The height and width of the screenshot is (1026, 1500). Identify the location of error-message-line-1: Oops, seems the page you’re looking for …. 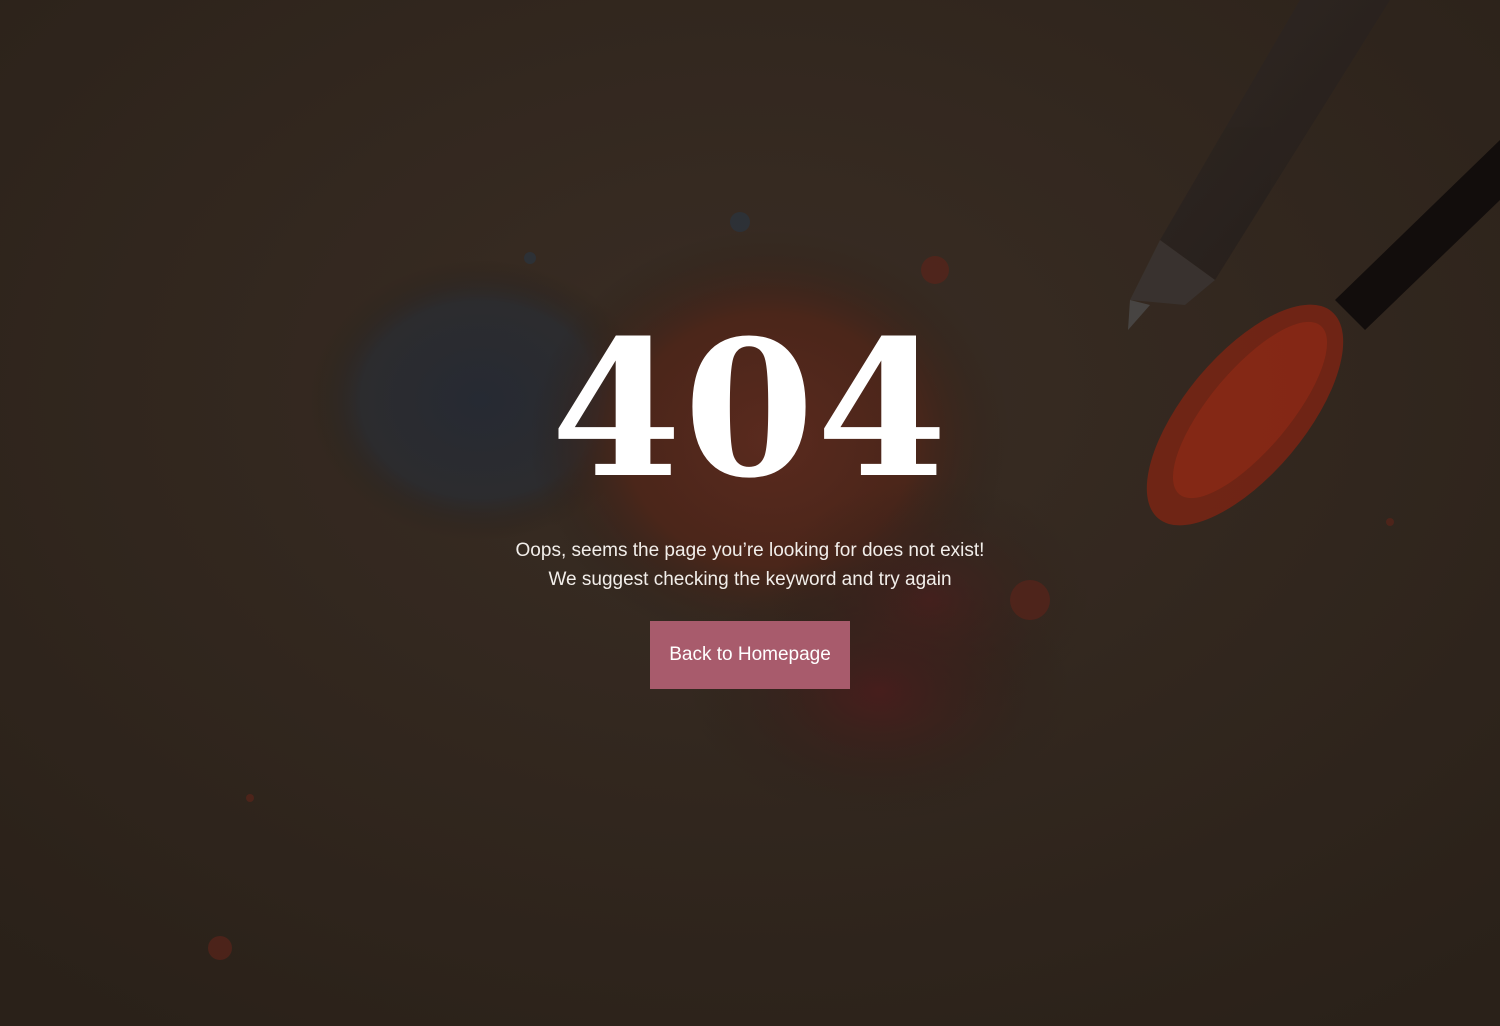
(750, 550).